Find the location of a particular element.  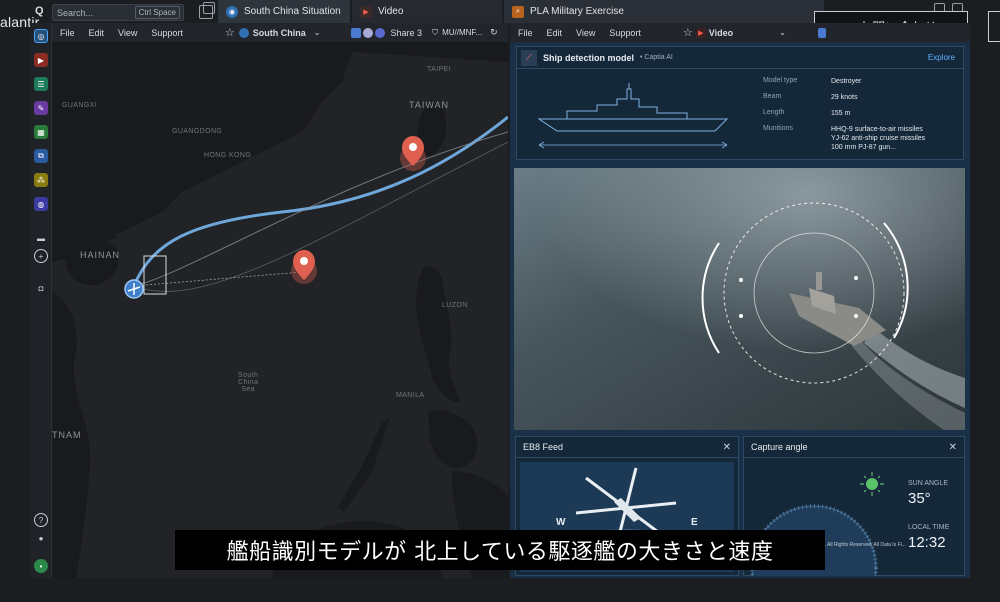

play-icon: ▶ is located at coordinates (700, 32).